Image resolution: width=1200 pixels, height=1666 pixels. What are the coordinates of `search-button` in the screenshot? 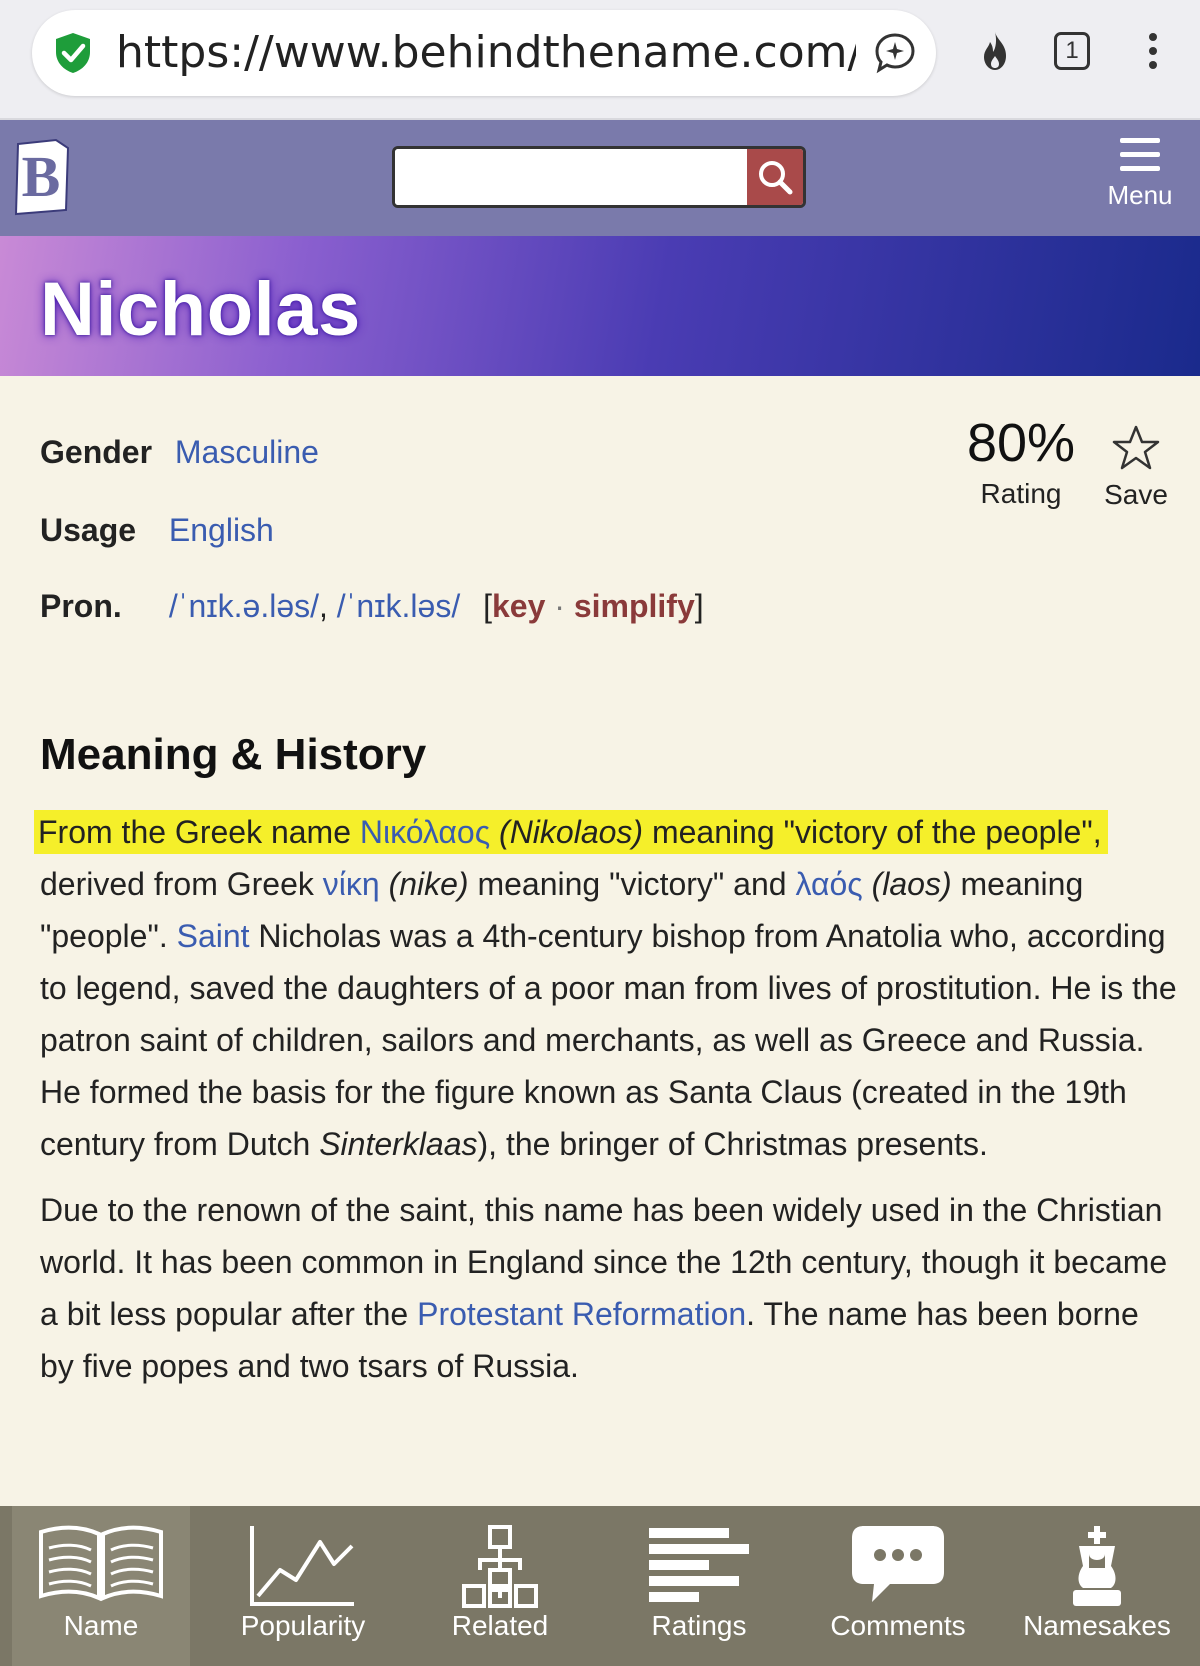 It's located at (775, 177).